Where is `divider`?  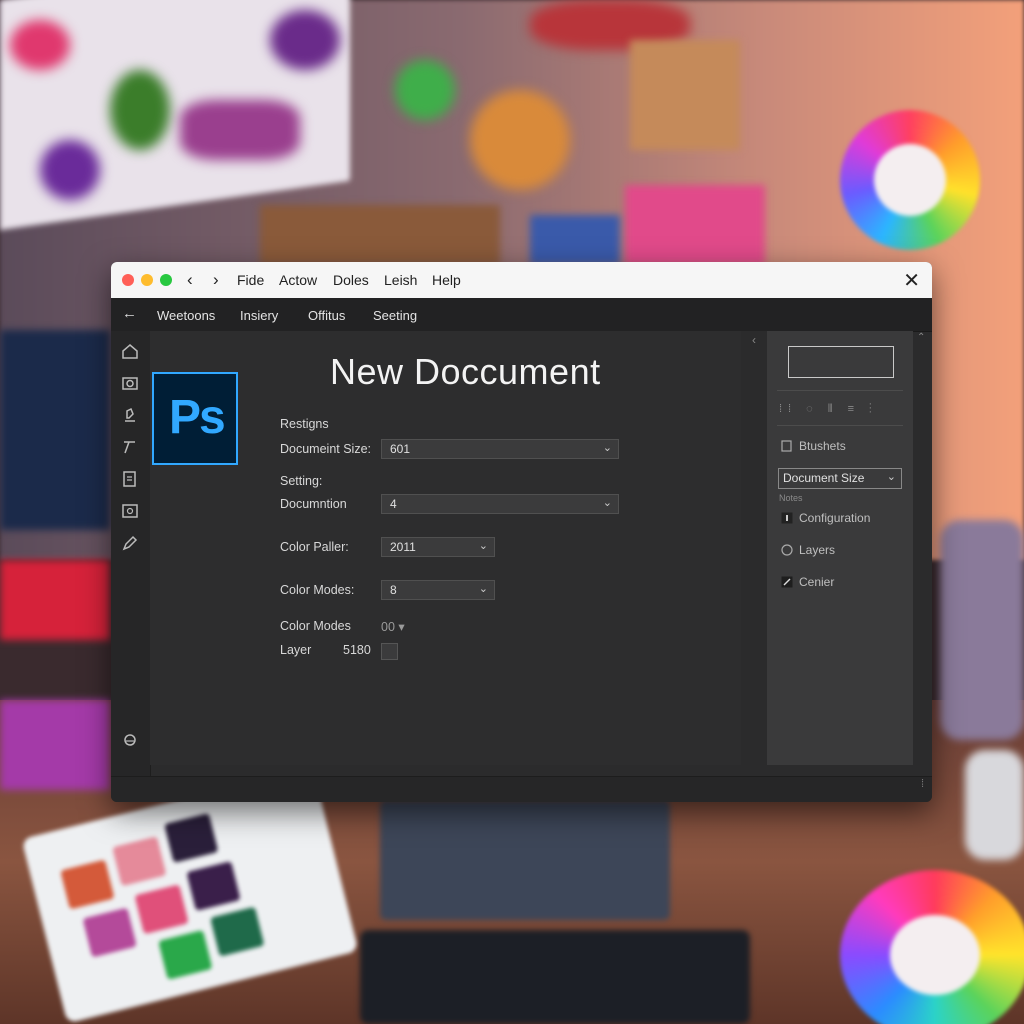 divider is located at coordinates (840, 425).